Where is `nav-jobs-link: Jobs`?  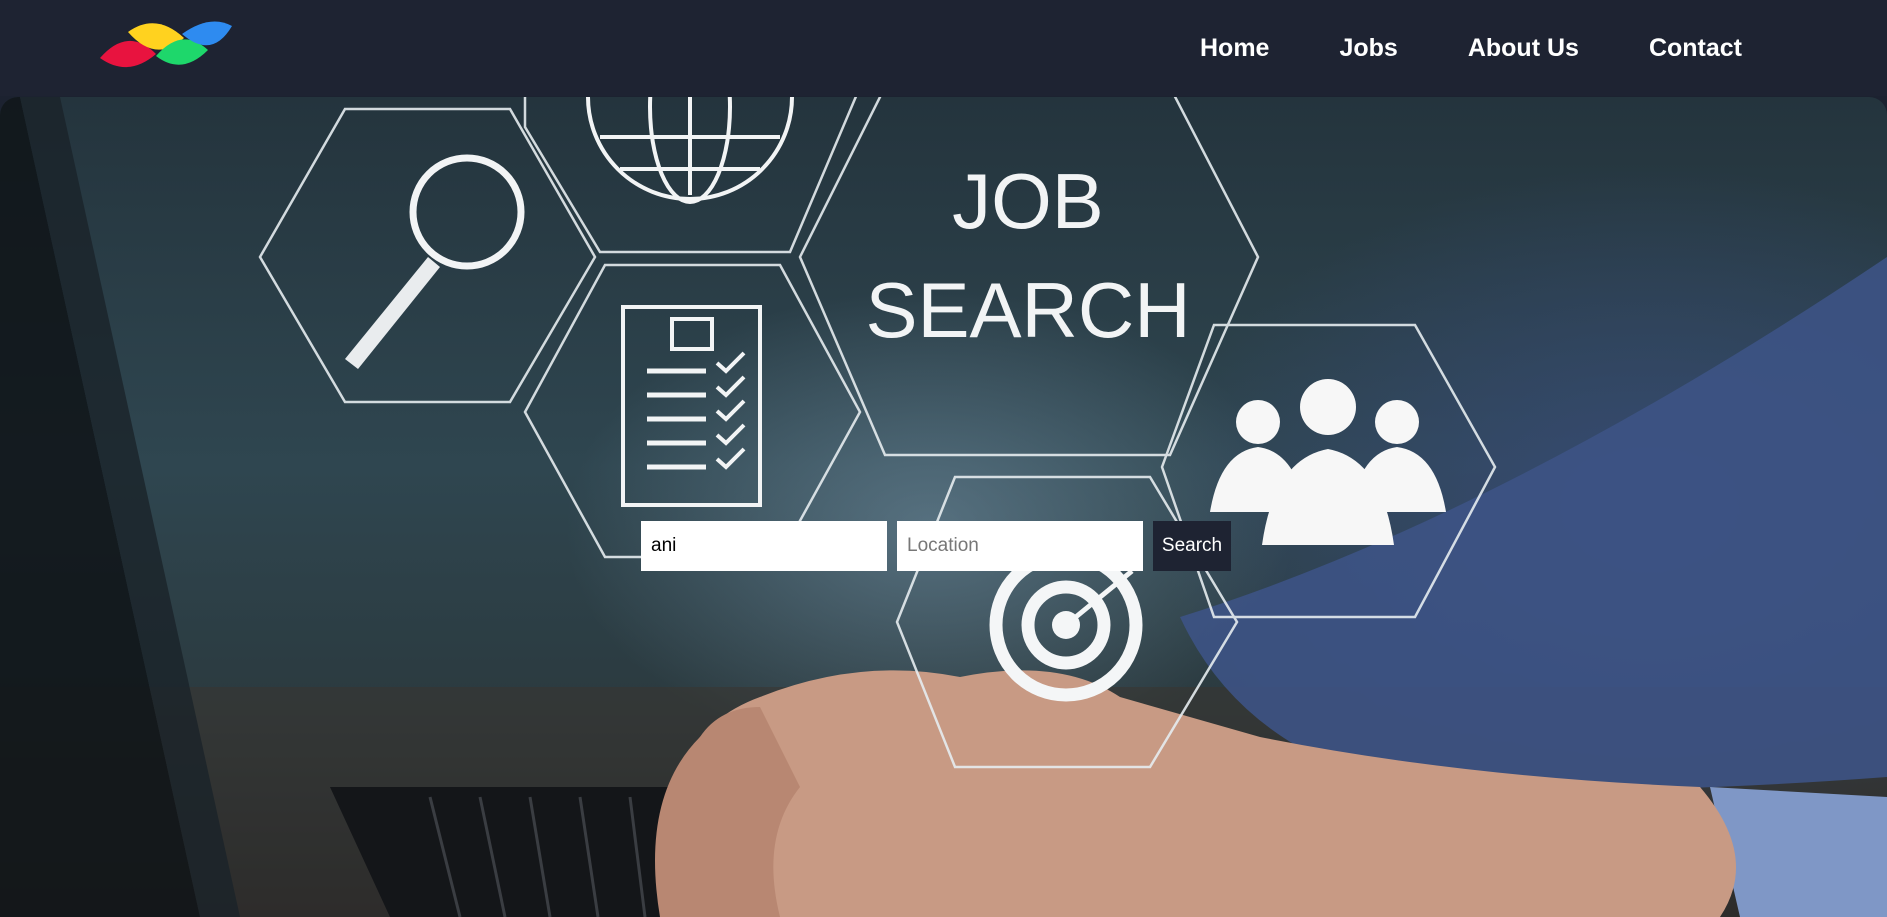 nav-jobs-link: Jobs is located at coordinates (1368, 48).